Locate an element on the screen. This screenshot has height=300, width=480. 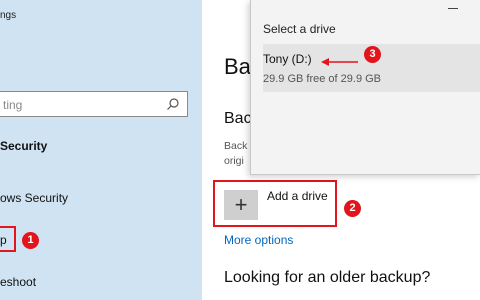
add-drive-label: Add a drive is located at coordinates (297, 196).